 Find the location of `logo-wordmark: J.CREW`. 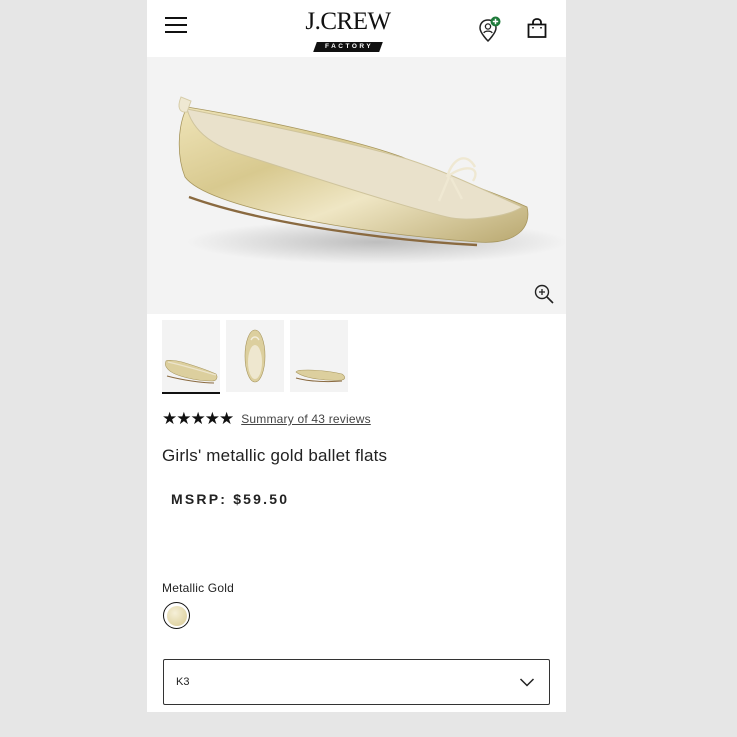

logo-wordmark: J.CREW is located at coordinates (348, 21).